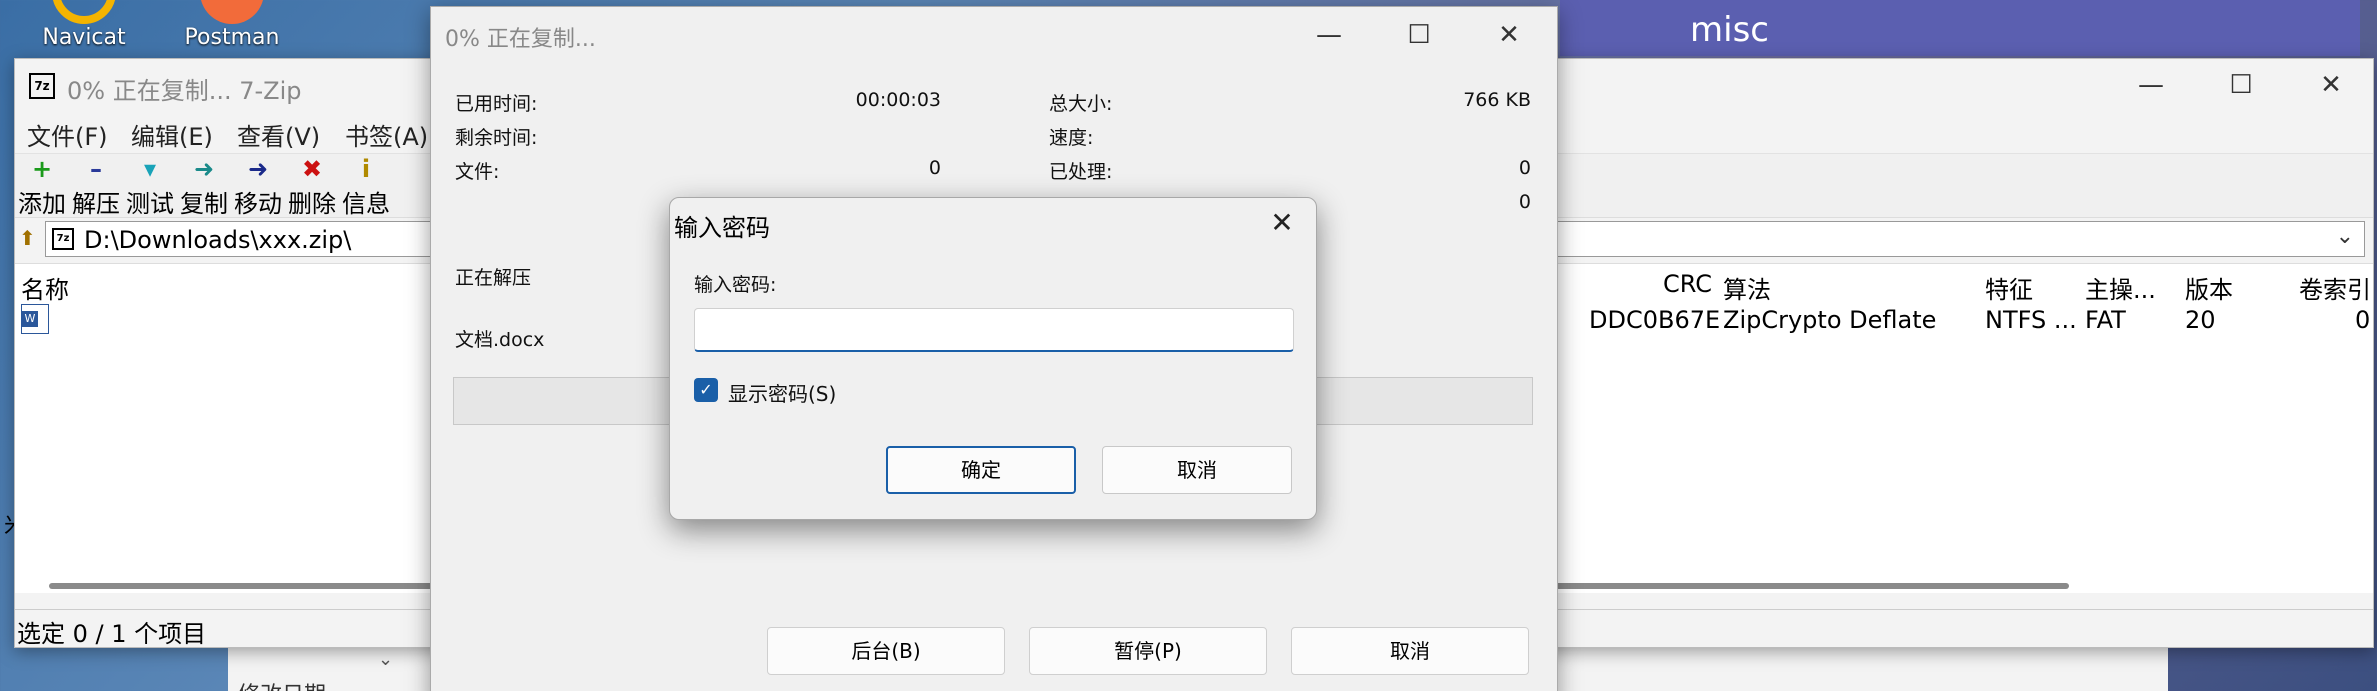 The height and width of the screenshot is (691, 2377). Describe the element at coordinates (1081, 104) in the screenshot. I see `total-size-label: 总大小:` at that location.